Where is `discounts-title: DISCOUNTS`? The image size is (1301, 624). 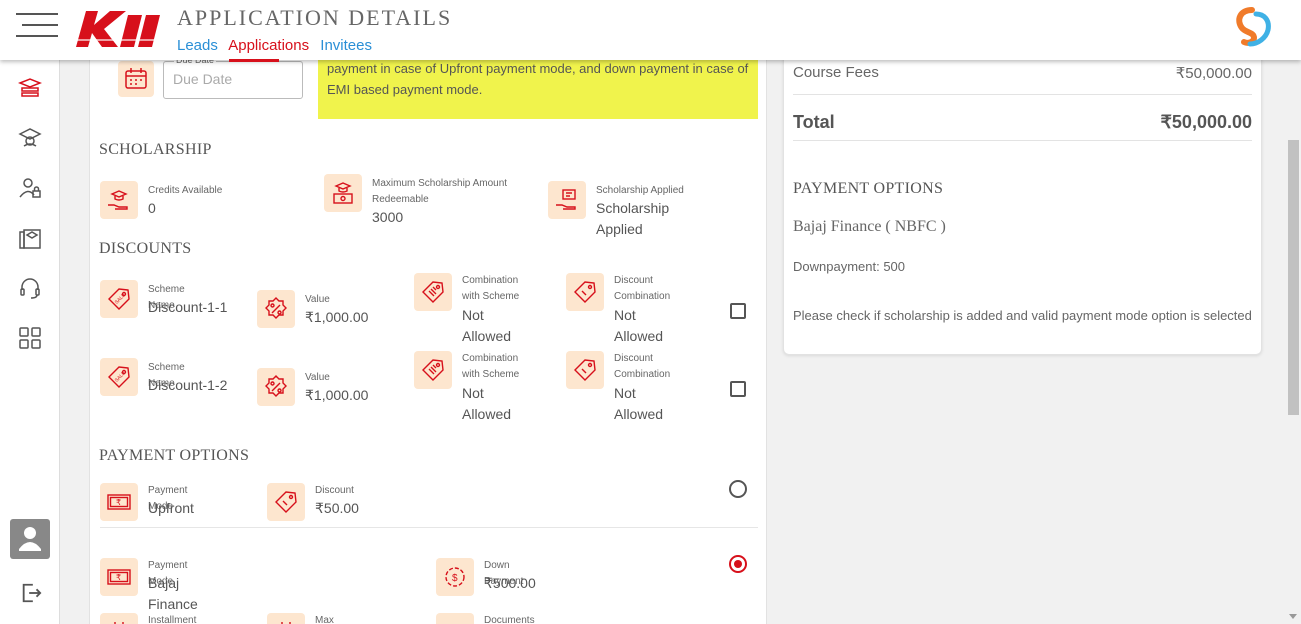 discounts-title: DISCOUNTS is located at coordinates (145, 248).